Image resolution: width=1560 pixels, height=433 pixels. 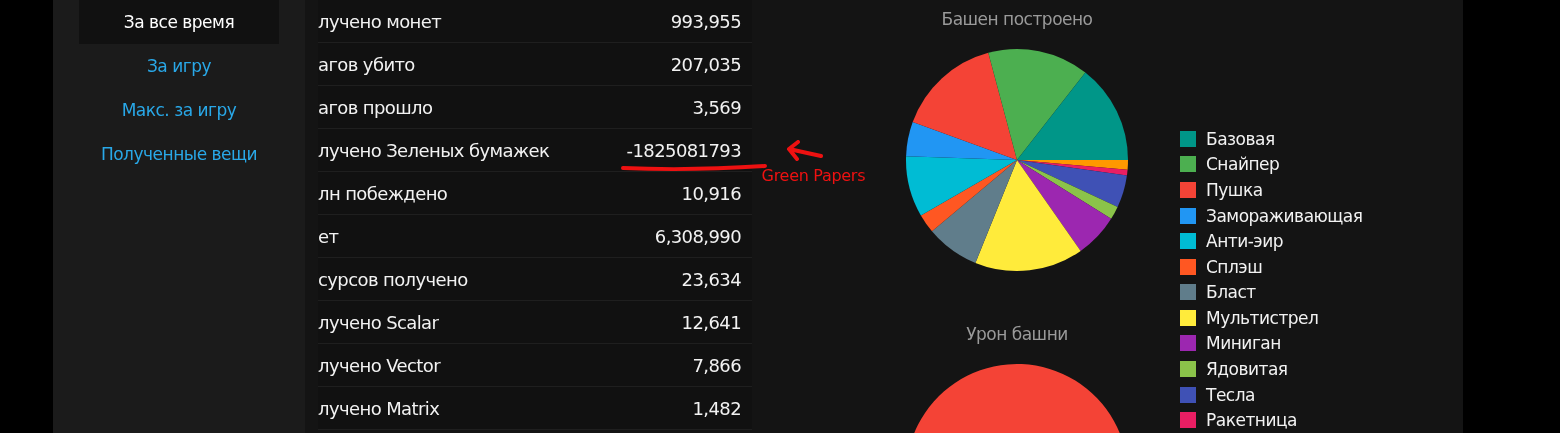 What do you see at coordinates (1017, 19) in the screenshot?
I see `chart-title: Башен построено` at bounding box center [1017, 19].